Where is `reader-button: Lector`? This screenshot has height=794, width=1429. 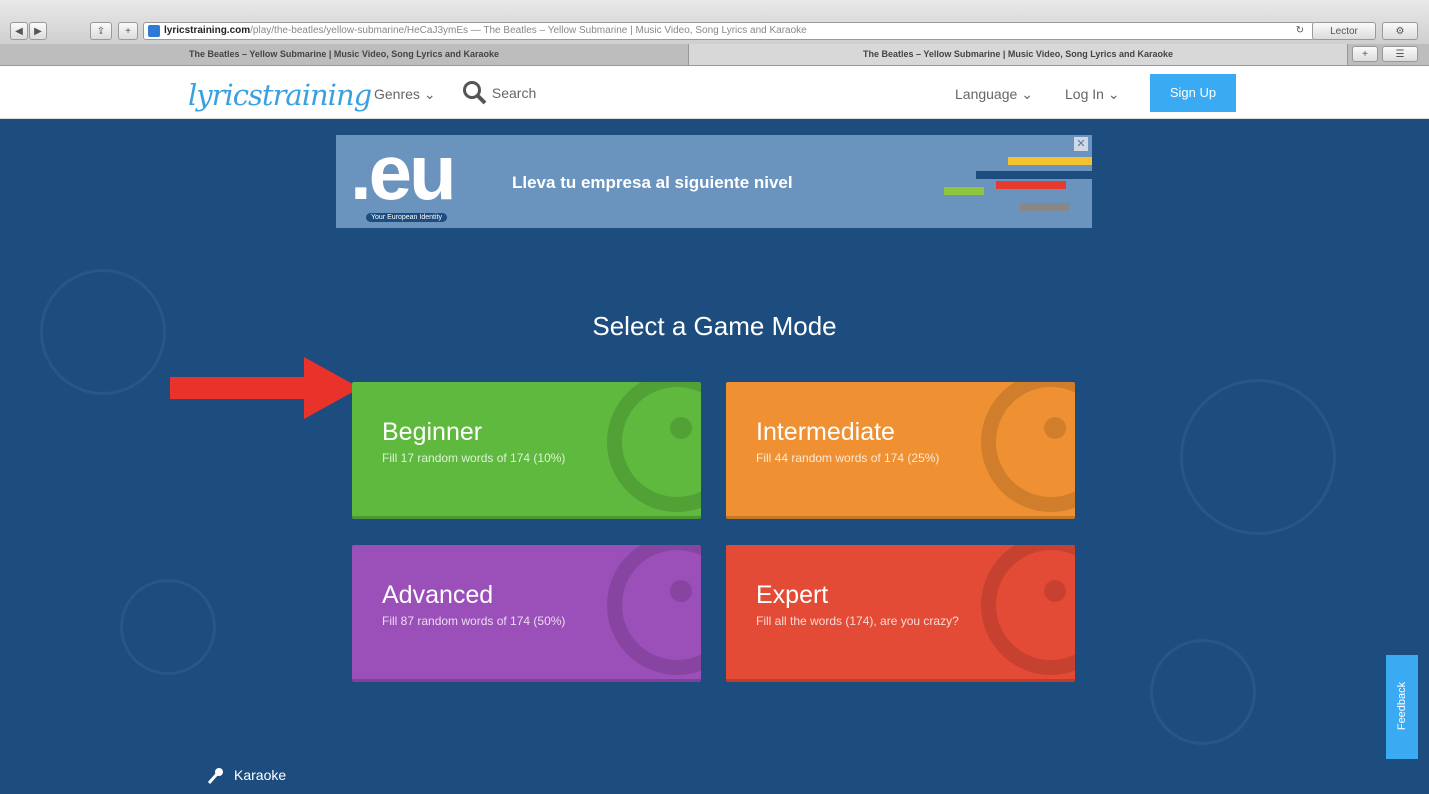 reader-button: Lector is located at coordinates (1344, 31).